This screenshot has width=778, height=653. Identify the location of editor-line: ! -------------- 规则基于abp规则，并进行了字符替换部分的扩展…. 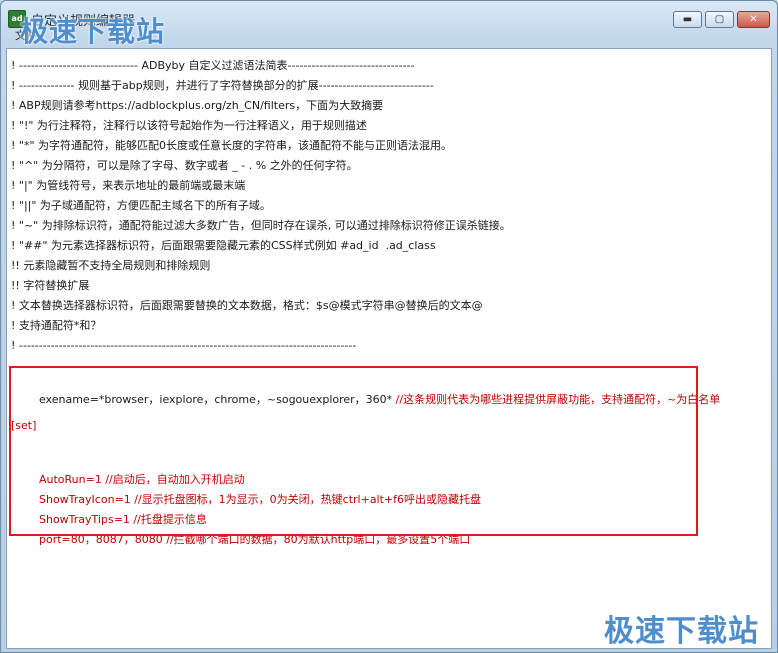
(222, 85).